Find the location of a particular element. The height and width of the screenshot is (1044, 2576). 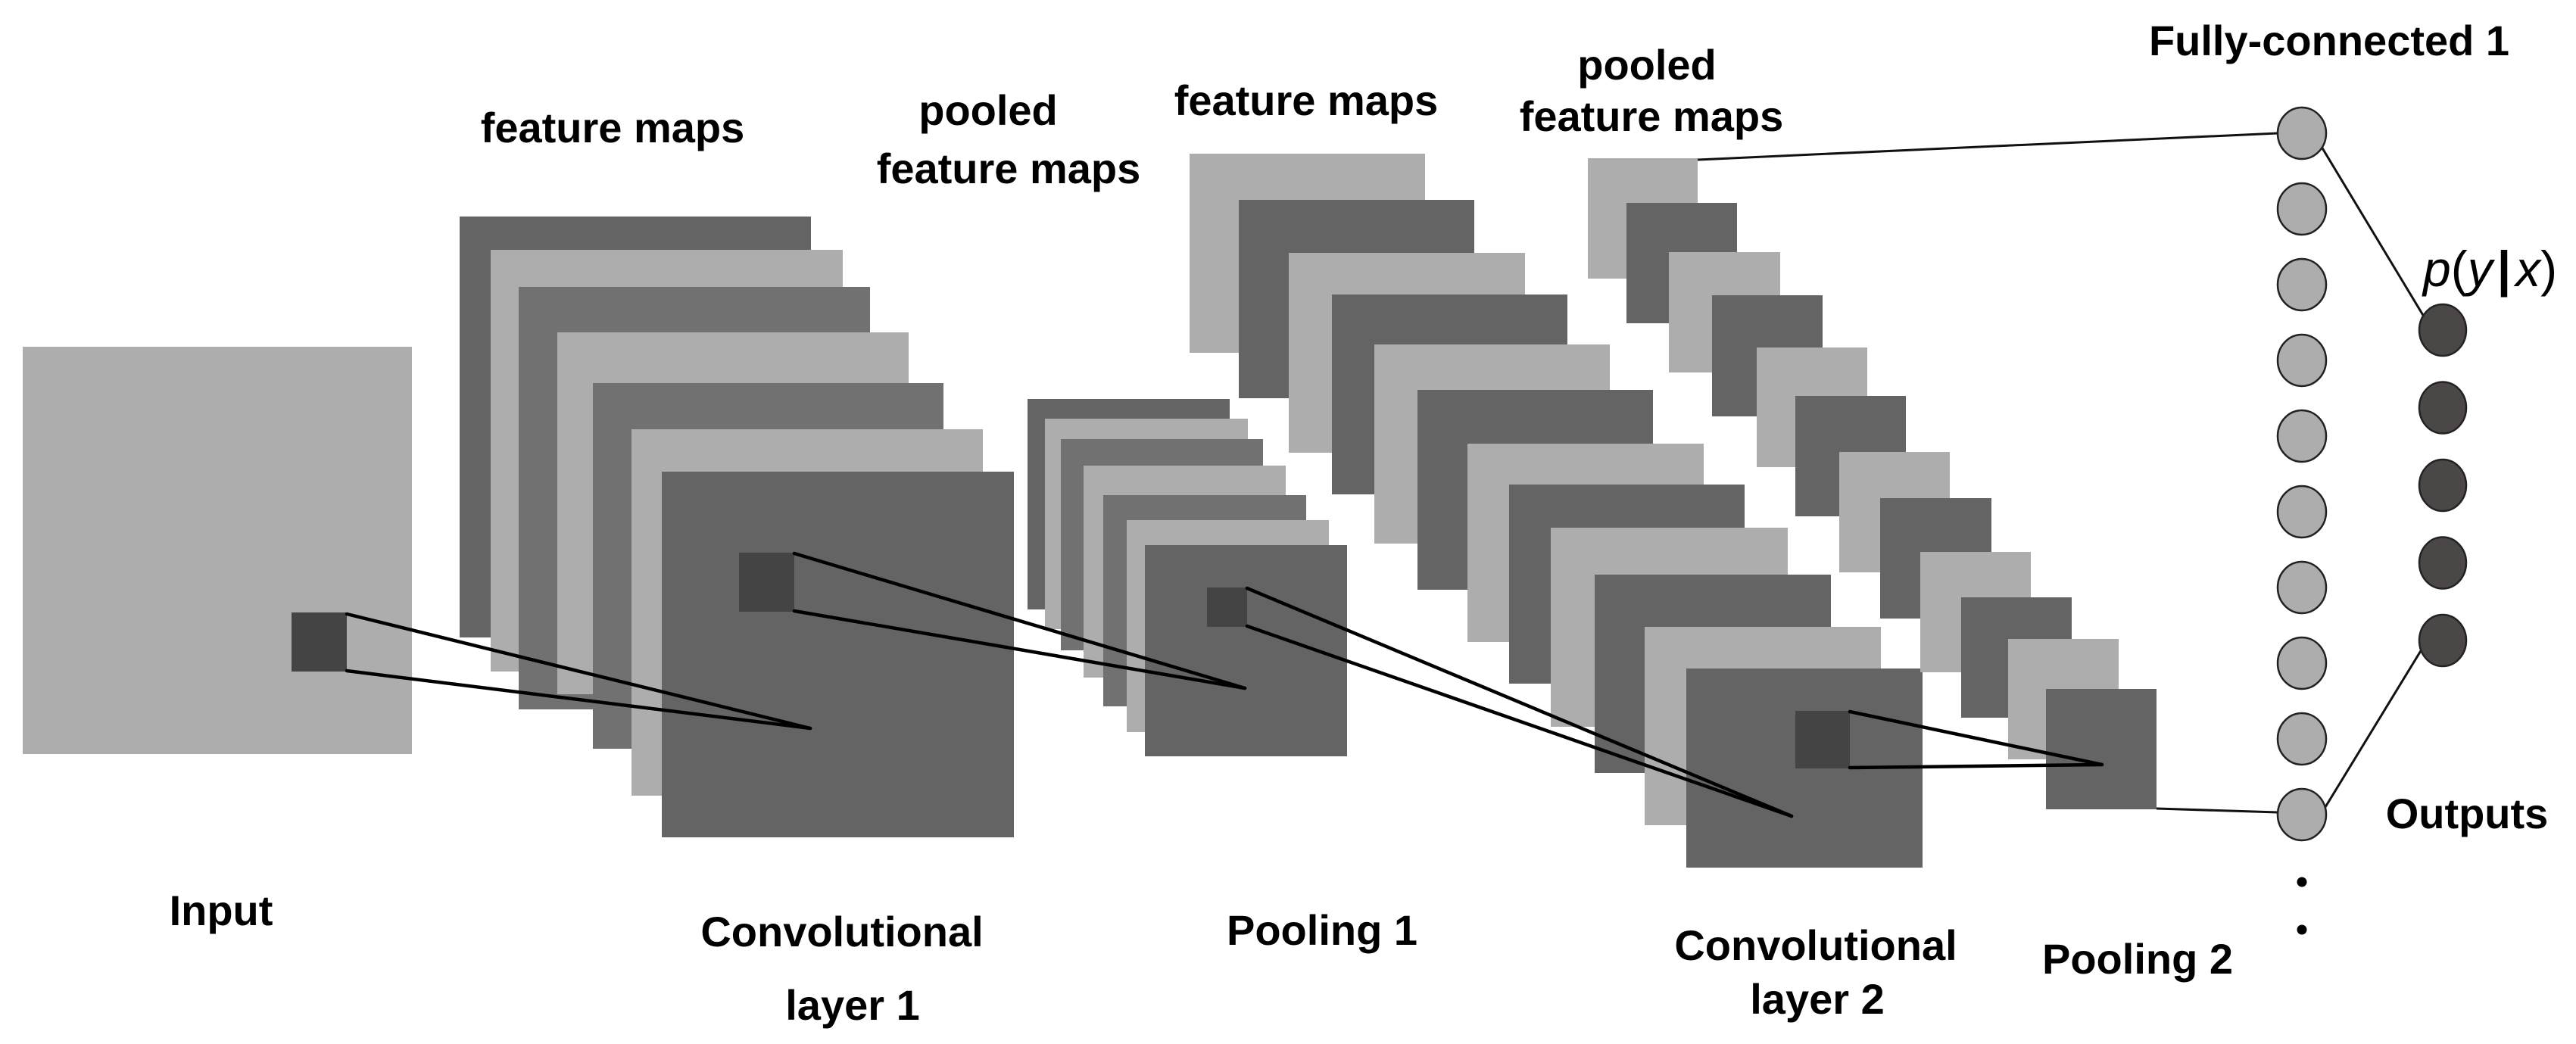

pool1-label: Pooling 1 is located at coordinates (1322, 930).